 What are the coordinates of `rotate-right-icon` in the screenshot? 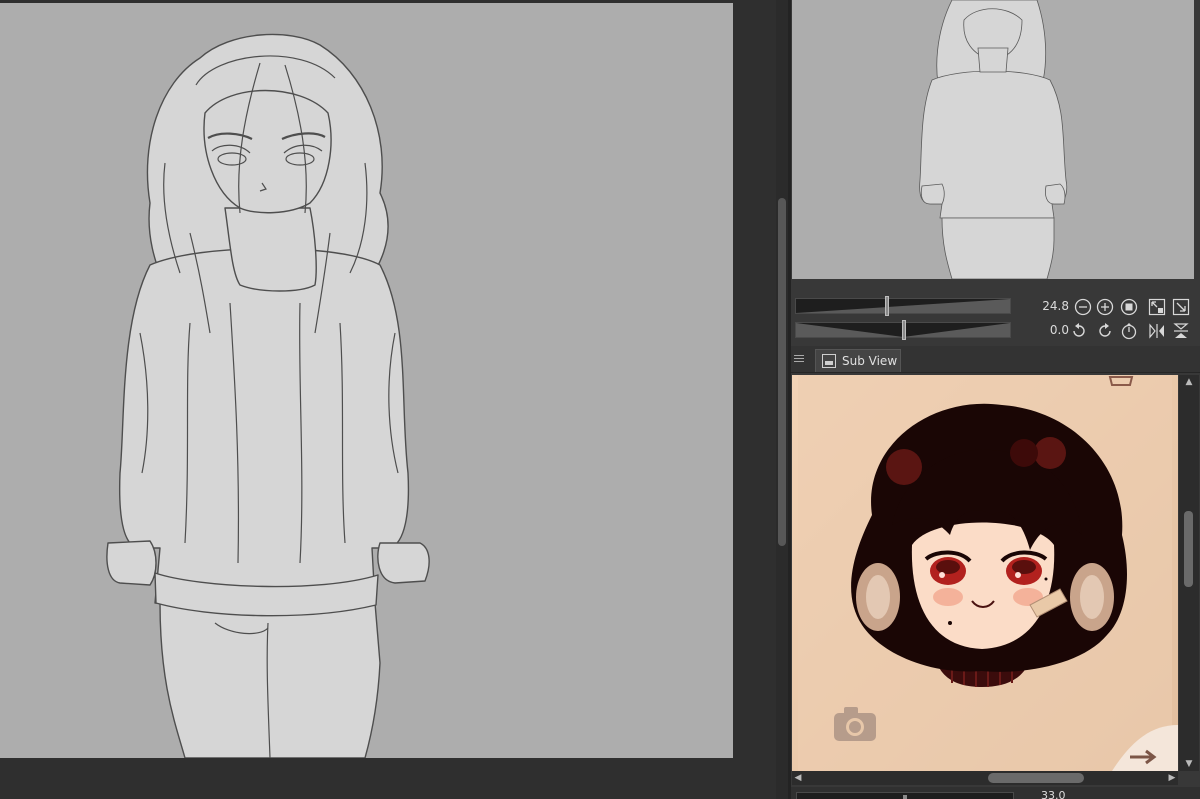 It's located at (1105, 330).